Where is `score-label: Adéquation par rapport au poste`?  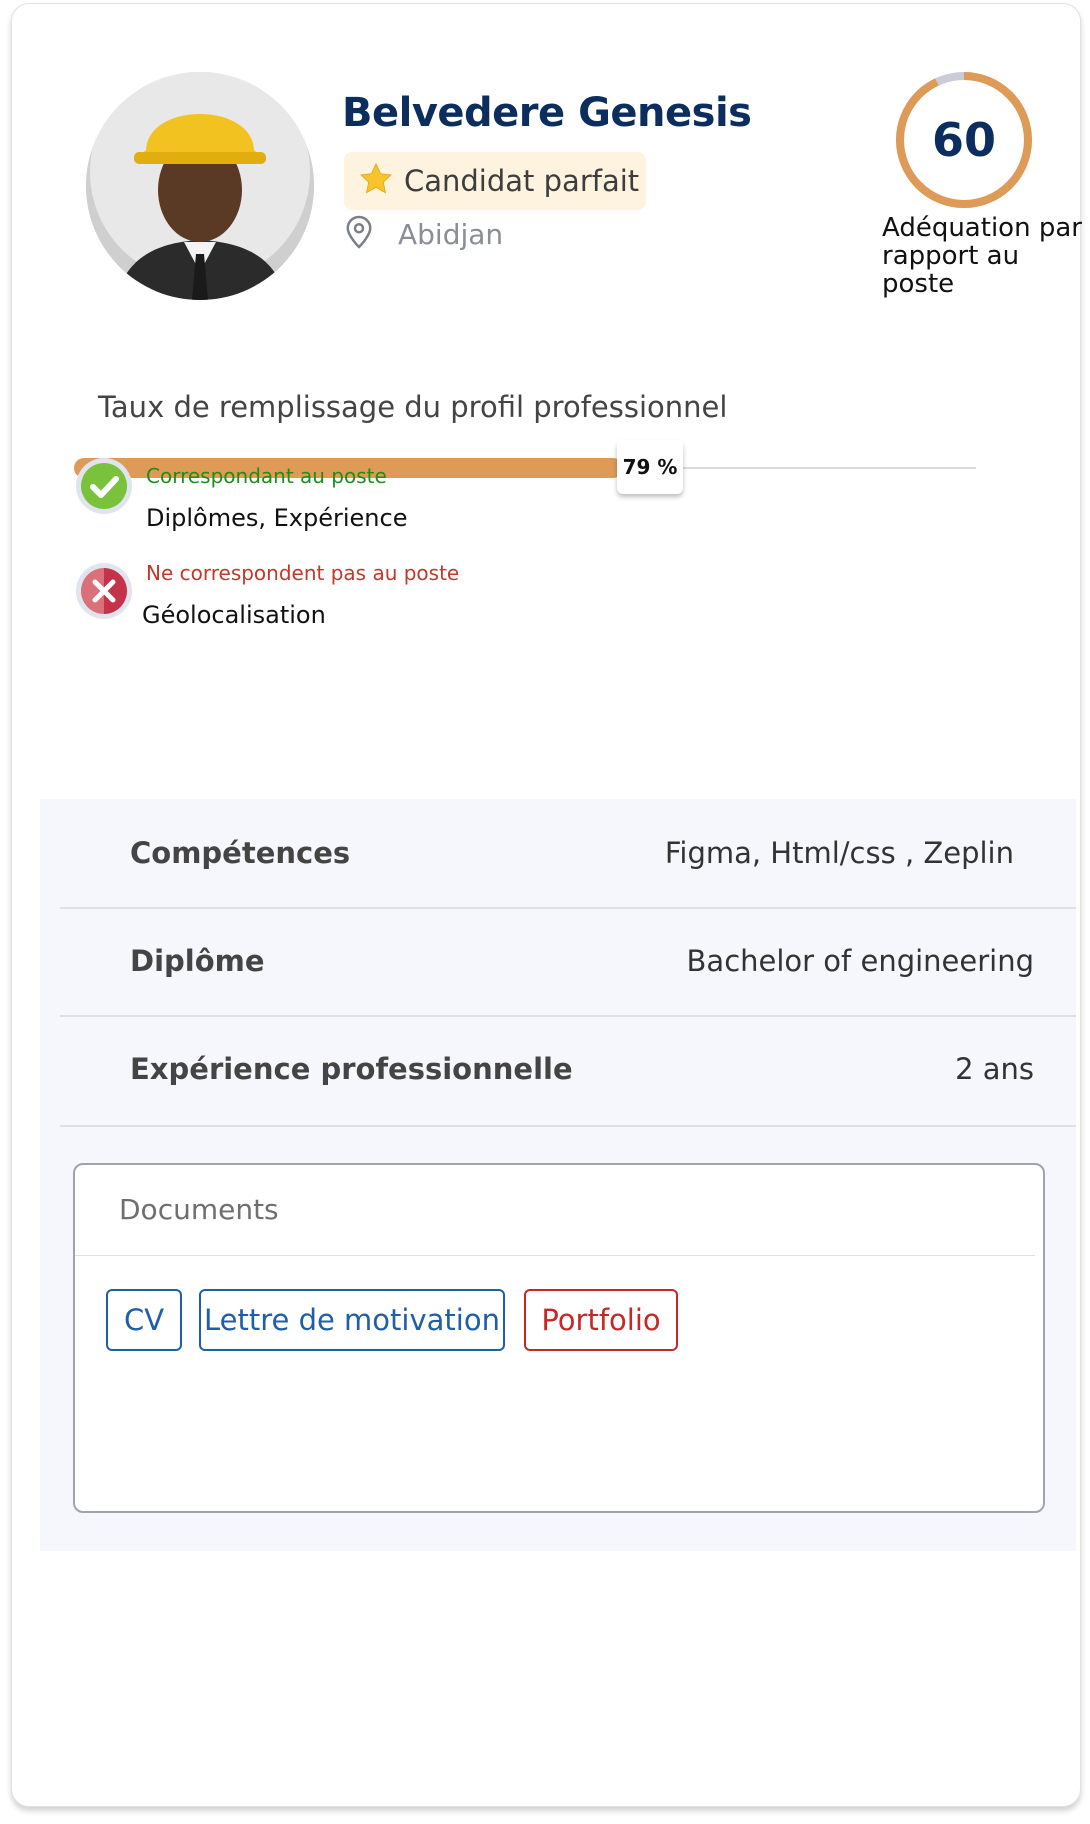 score-label: Adéquation par rapport au poste is located at coordinates (982, 256).